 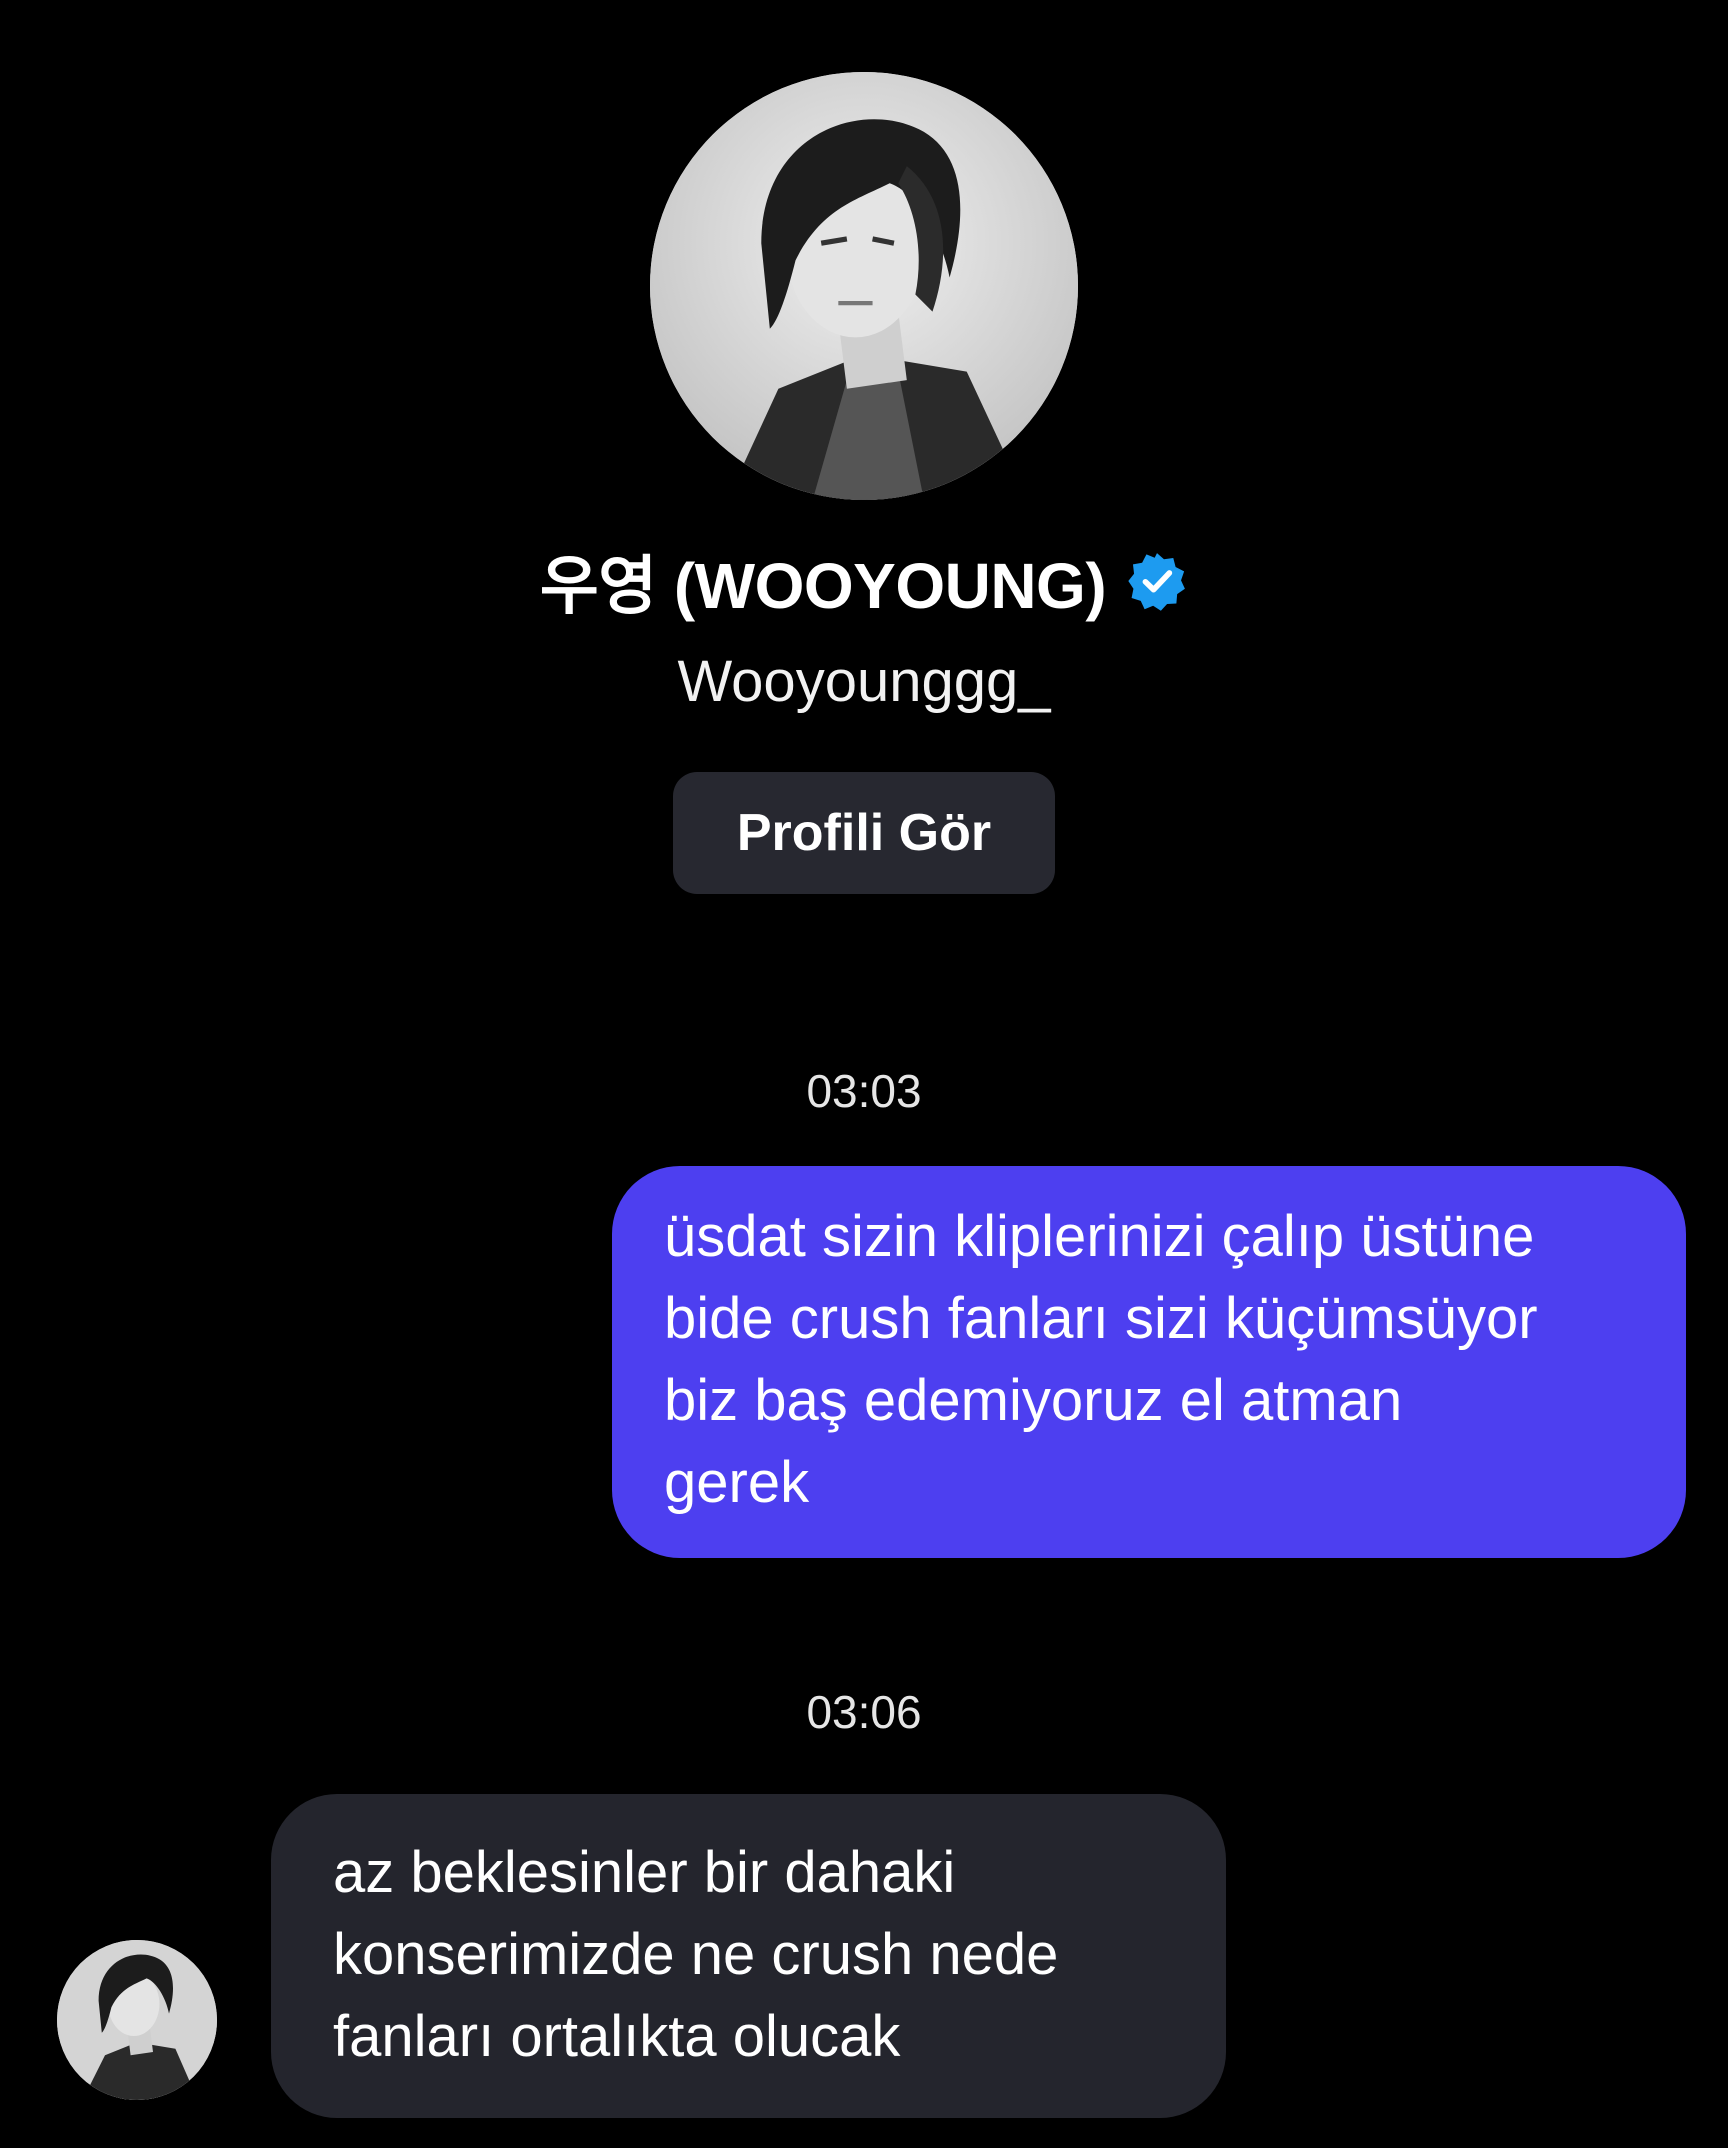 What do you see at coordinates (864, 1091) in the screenshot?
I see `message-timestamp: 03:03` at bounding box center [864, 1091].